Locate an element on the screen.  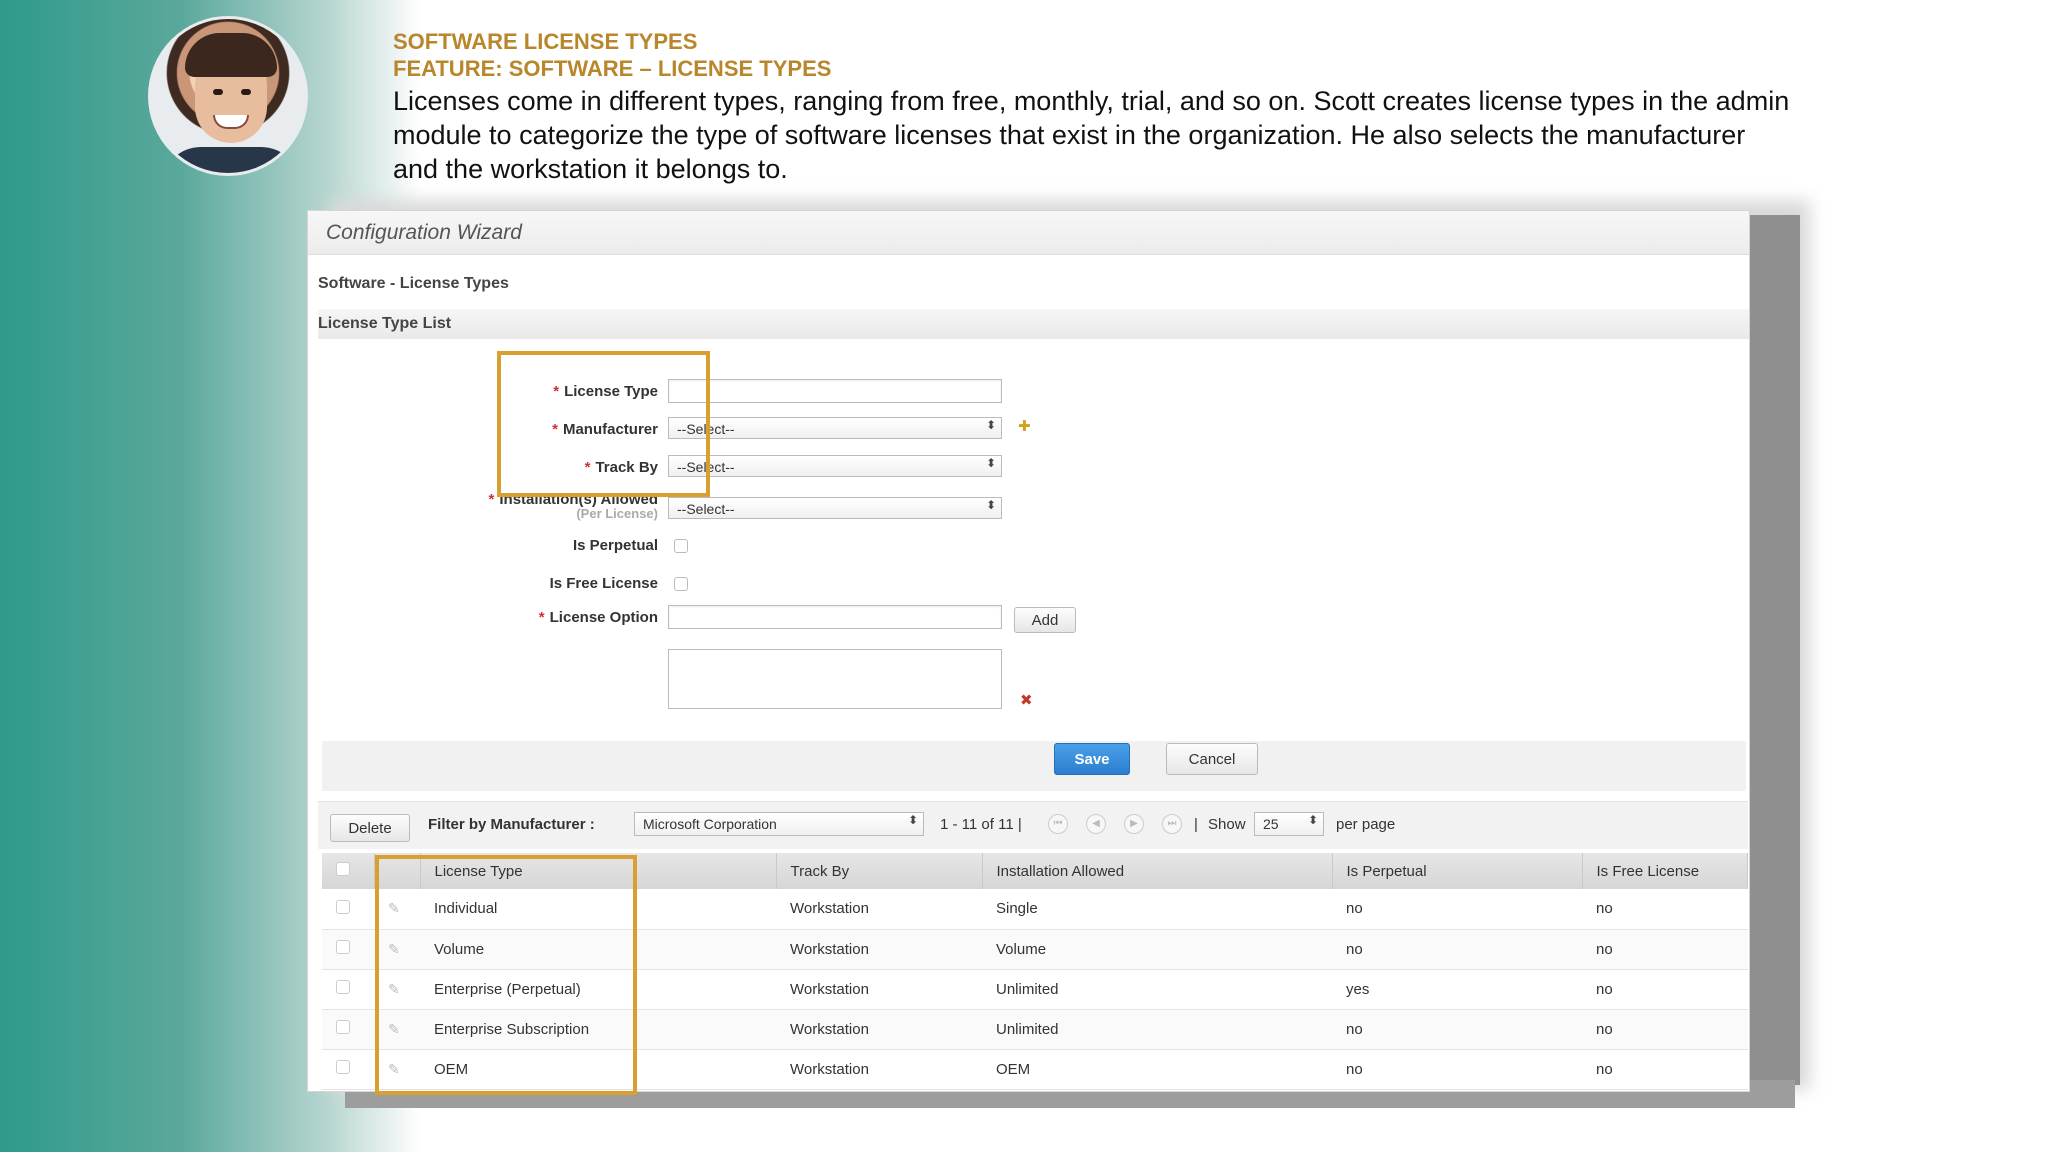
select-all-header is located at coordinates (348, 871).